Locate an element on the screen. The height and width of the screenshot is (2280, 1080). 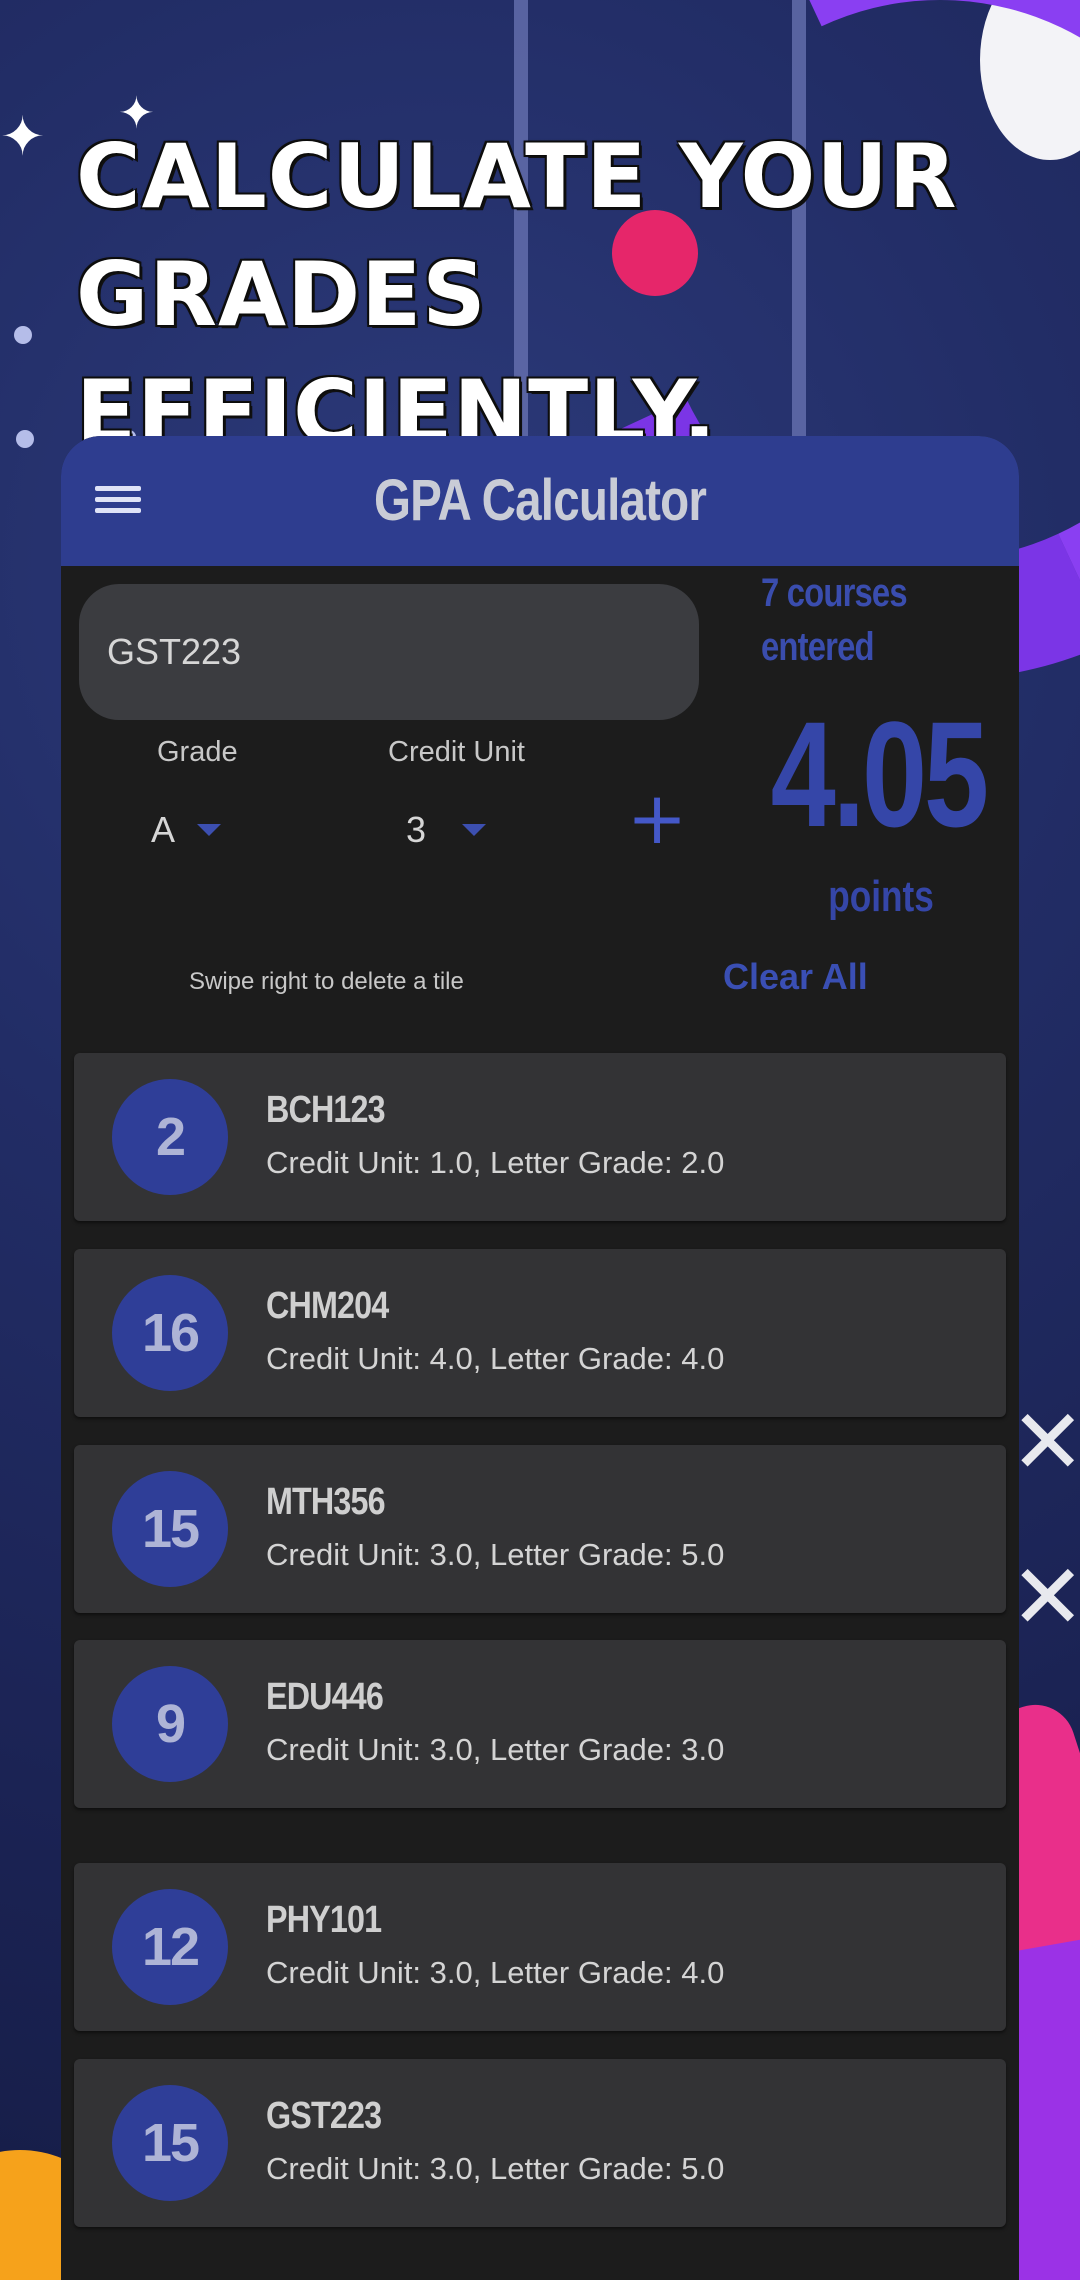
score-badge: 9 is located at coordinates (170, 1724).